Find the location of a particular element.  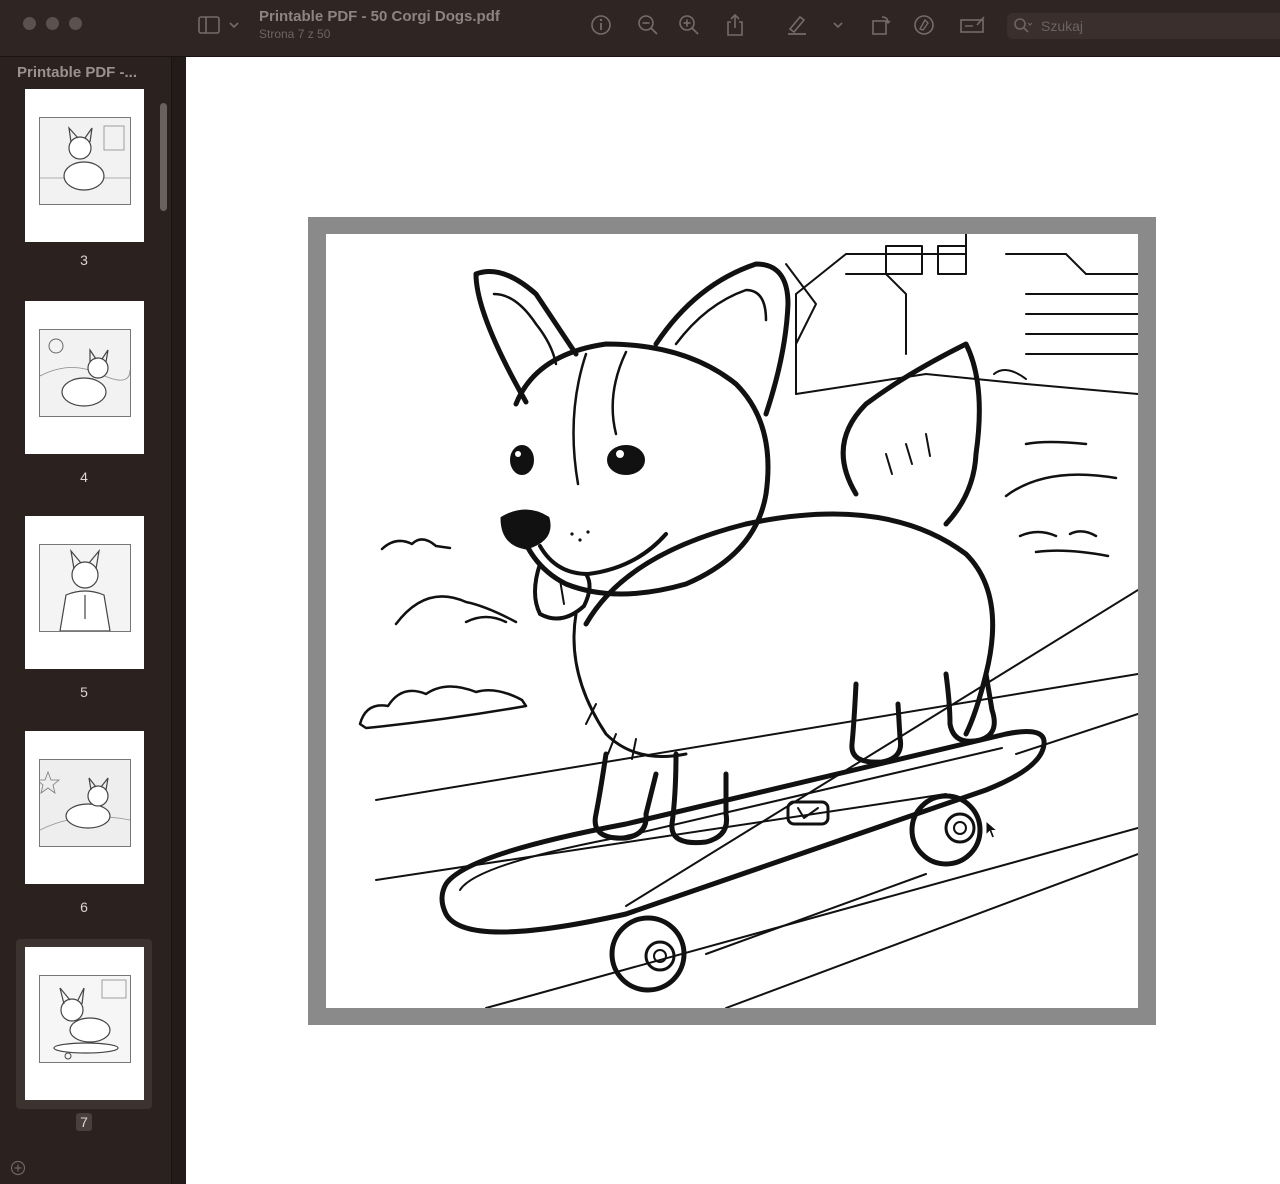

thumbnail-sidebar: Printable PDF -... 3 4 5 6 7 is located at coordinates (85, 620).